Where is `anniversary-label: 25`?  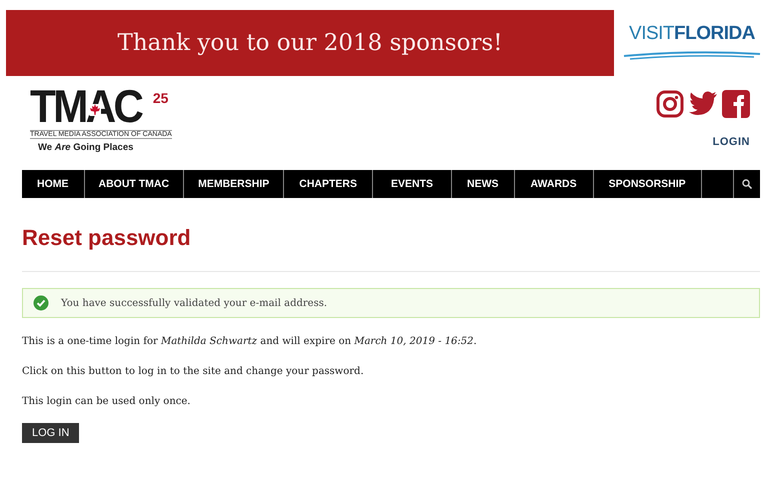
anniversary-label: 25 is located at coordinates (160, 98).